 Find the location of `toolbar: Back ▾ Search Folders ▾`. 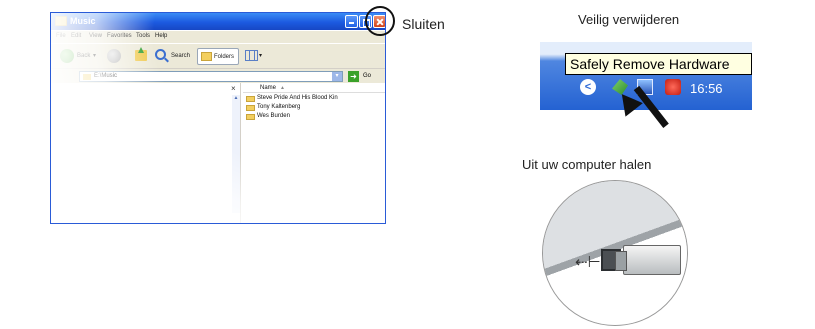

toolbar: Back ▾ Search Folders ▾ is located at coordinates (218, 55).